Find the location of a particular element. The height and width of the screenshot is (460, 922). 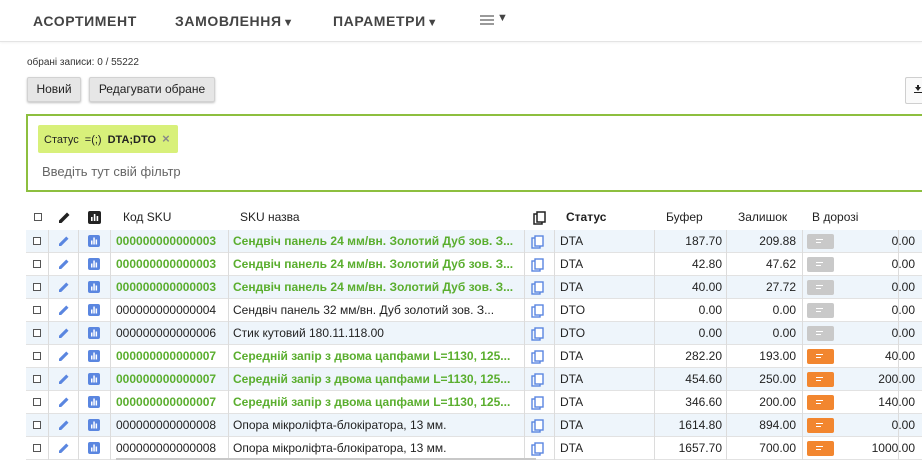

sku-code: 000000000000003 is located at coordinates (166, 287).